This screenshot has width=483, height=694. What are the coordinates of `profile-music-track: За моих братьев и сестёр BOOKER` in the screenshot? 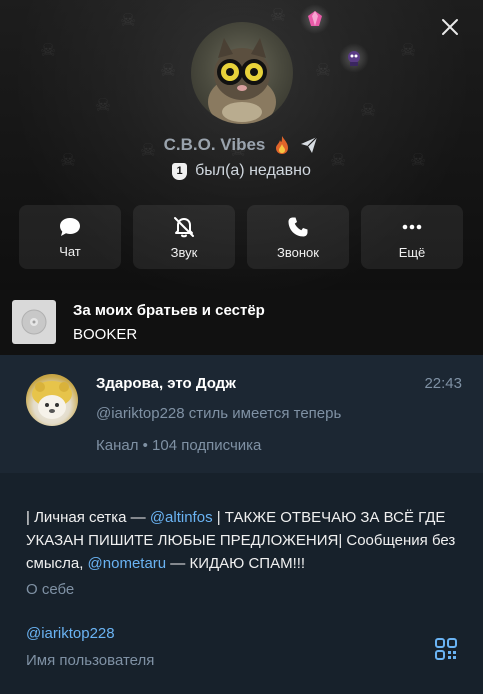 It's located at (241, 322).